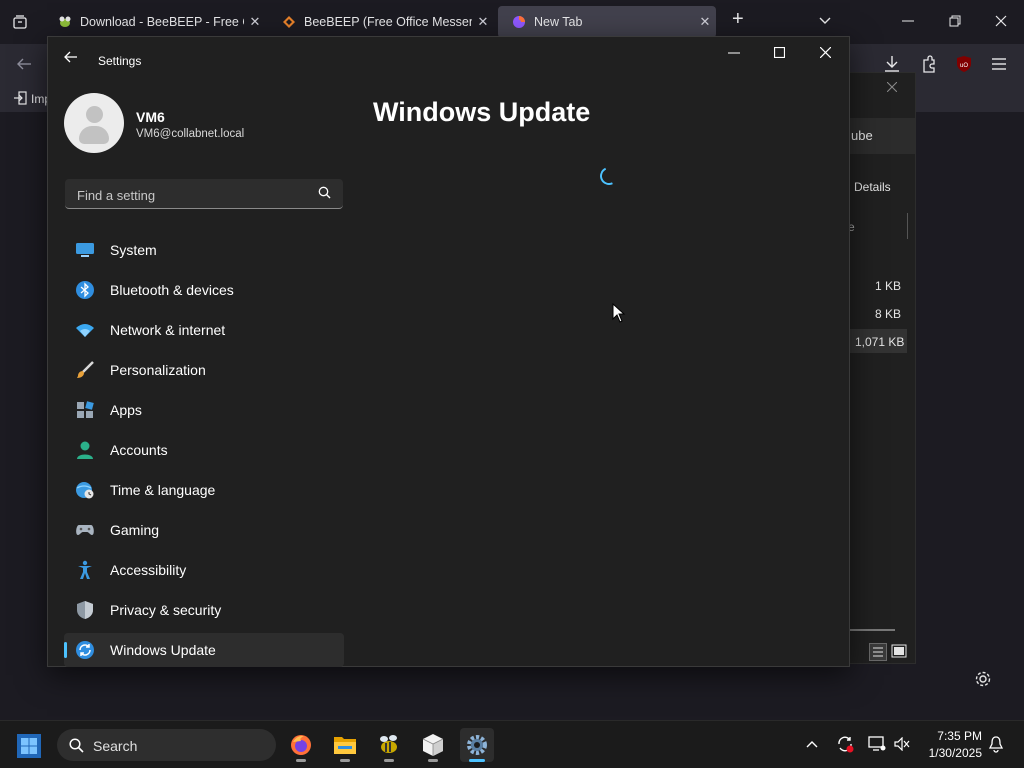 The image size is (1024, 768). What do you see at coordinates (607, 22) in the screenshot?
I see `tab-new-tab: New Tab ✕` at bounding box center [607, 22].